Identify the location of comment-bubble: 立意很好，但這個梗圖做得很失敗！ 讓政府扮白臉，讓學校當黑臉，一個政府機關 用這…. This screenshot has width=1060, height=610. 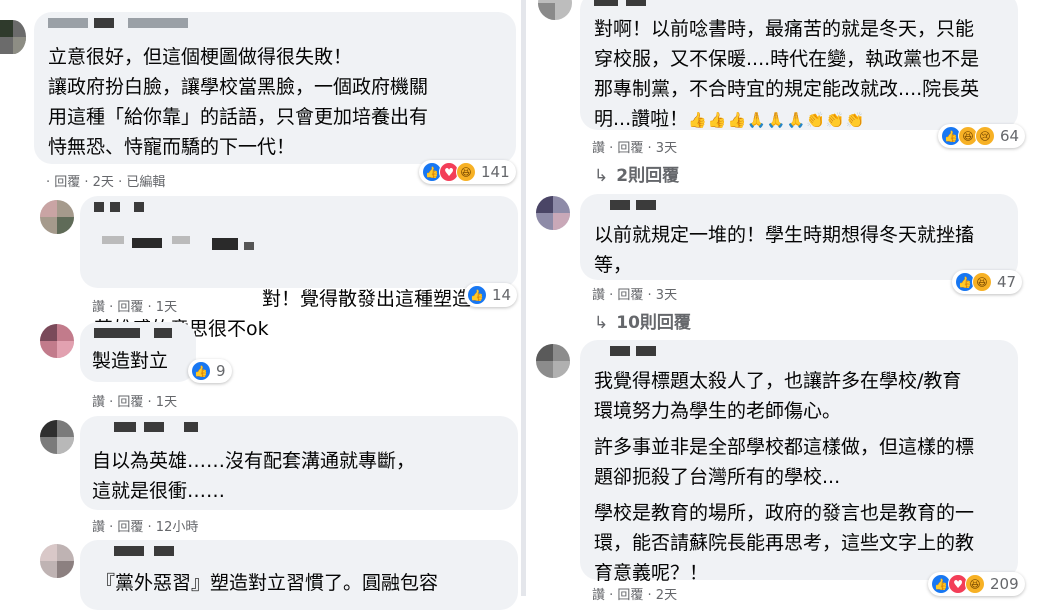
(275, 88).